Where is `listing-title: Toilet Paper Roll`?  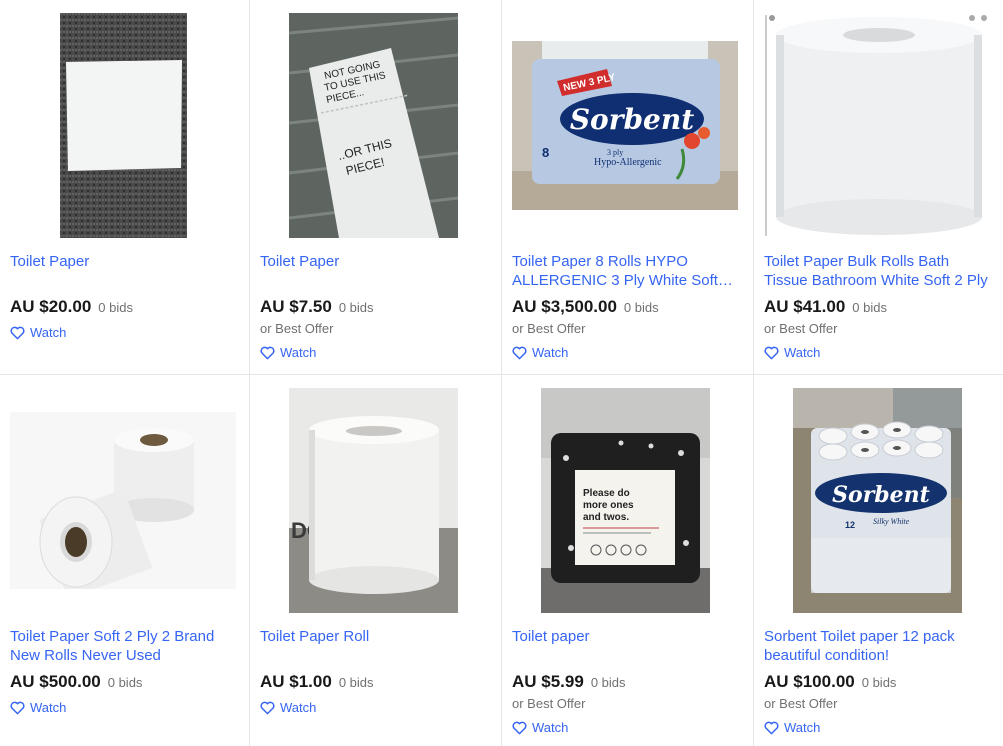
listing-title: Toilet Paper Roll is located at coordinates (374, 636).